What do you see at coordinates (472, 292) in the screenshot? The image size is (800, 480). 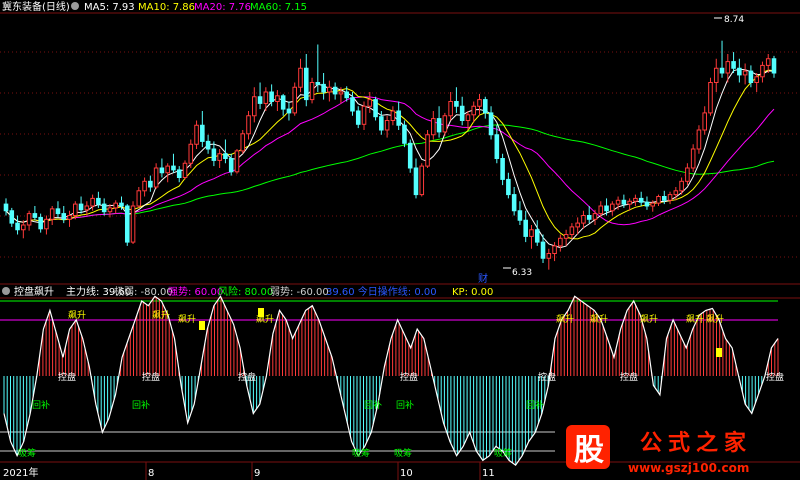 I see `kp-label: KP: 0.00` at bounding box center [472, 292].